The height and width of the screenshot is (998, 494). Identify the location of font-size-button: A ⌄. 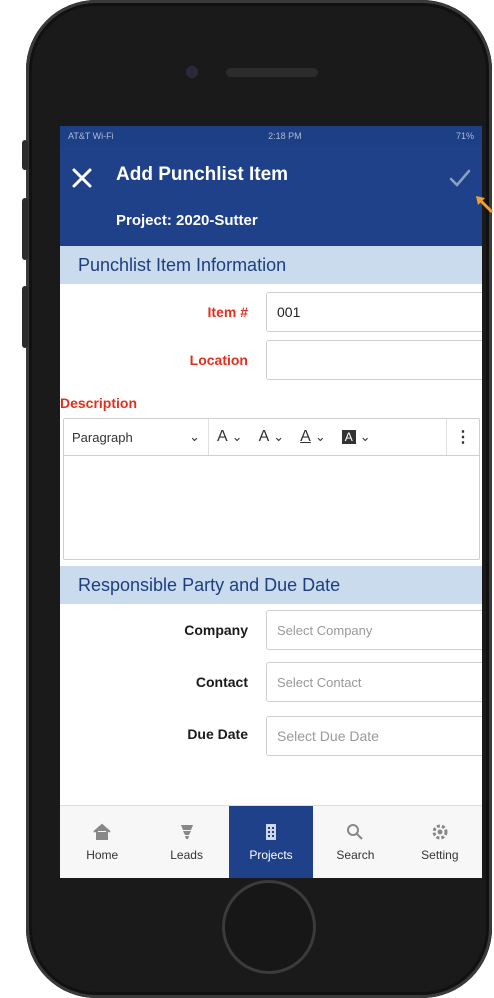
(230, 437).